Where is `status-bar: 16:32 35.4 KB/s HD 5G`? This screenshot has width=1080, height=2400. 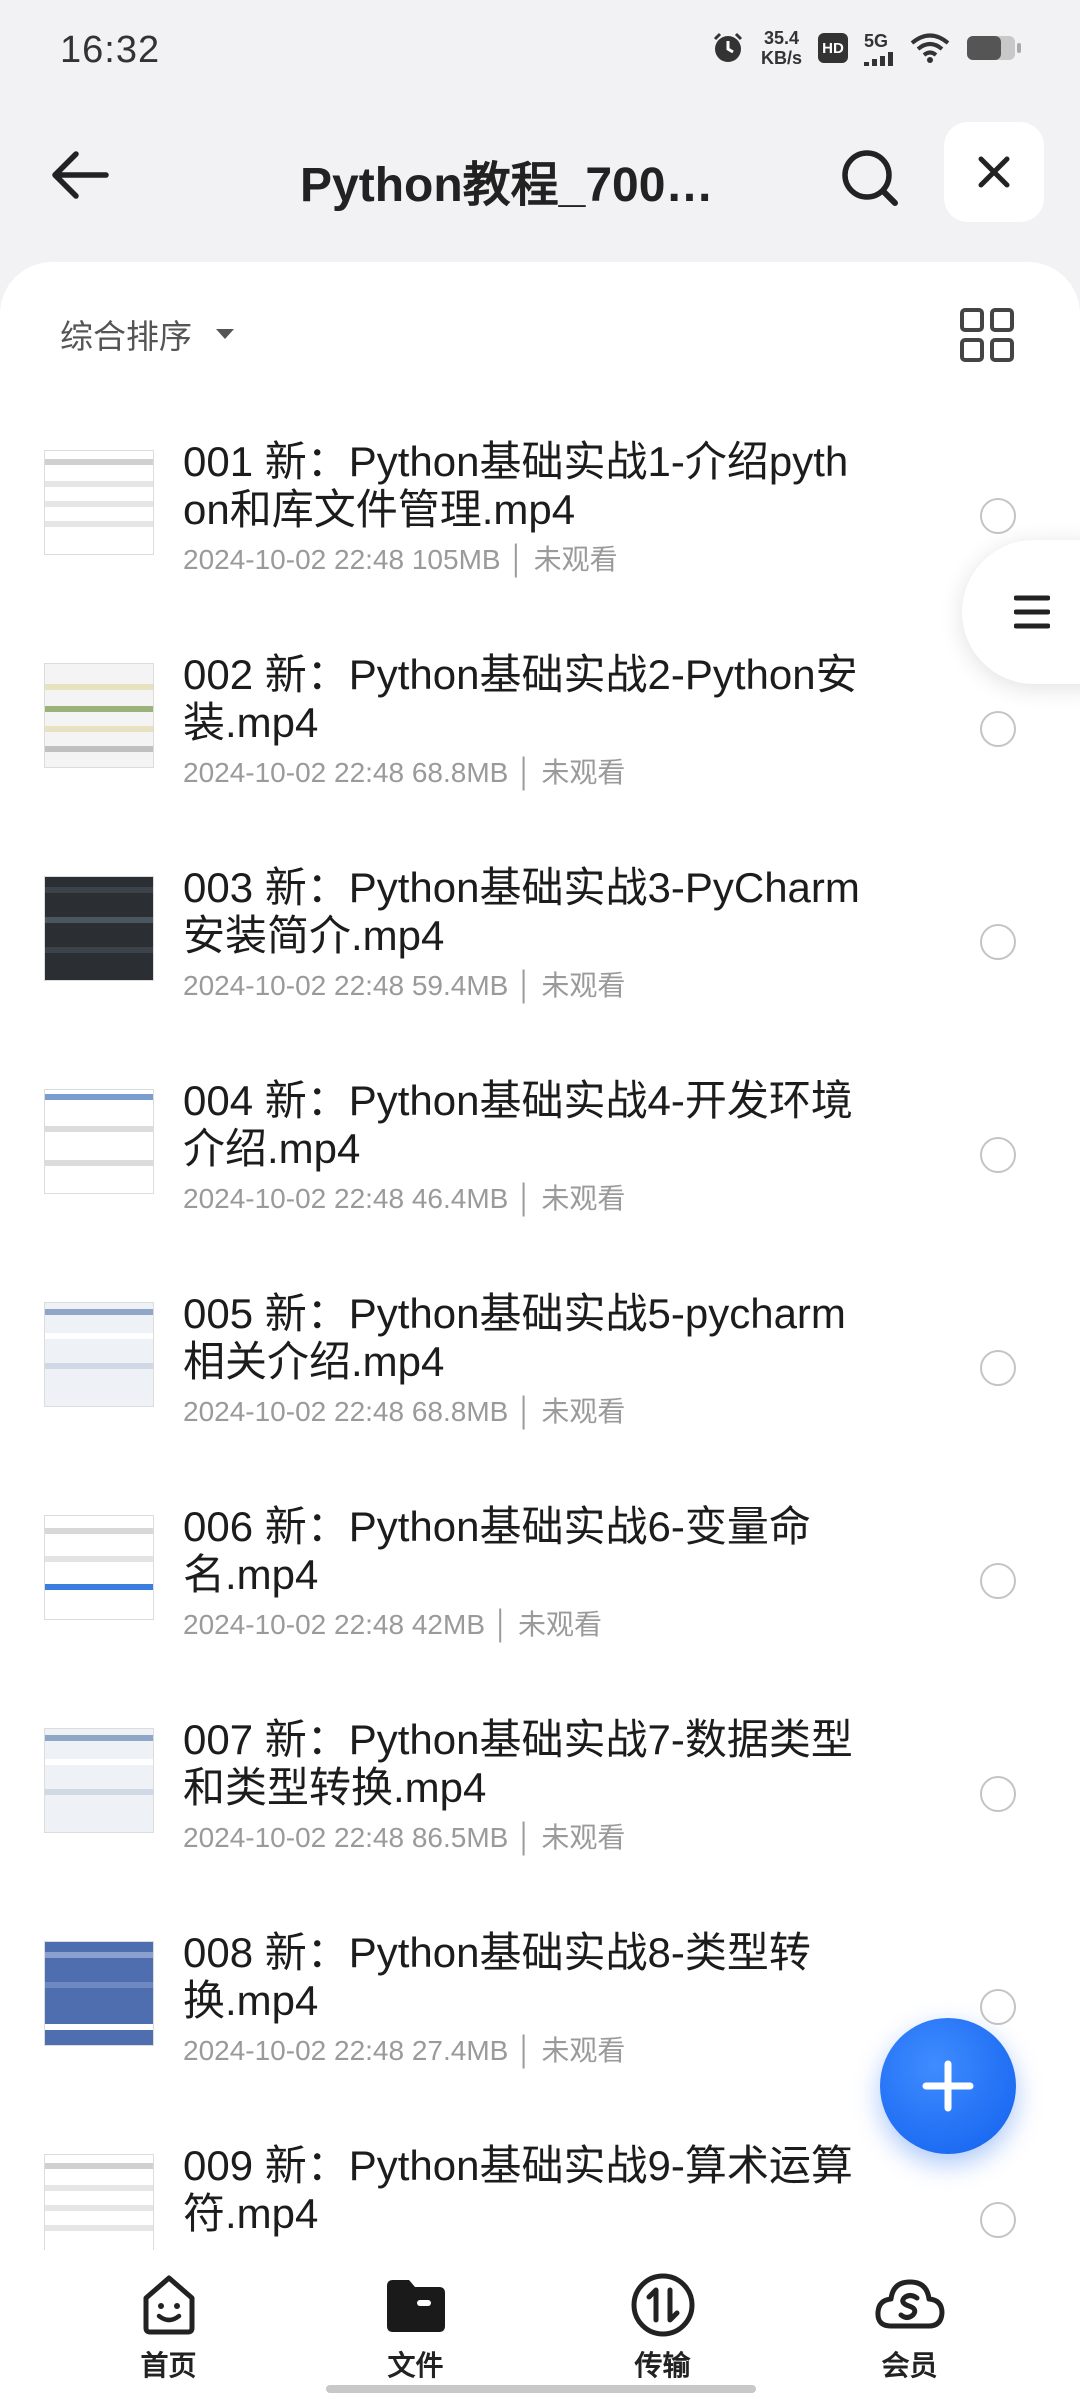
status-bar: 16:32 35.4 KB/s HD 5G is located at coordinates (540, 50).